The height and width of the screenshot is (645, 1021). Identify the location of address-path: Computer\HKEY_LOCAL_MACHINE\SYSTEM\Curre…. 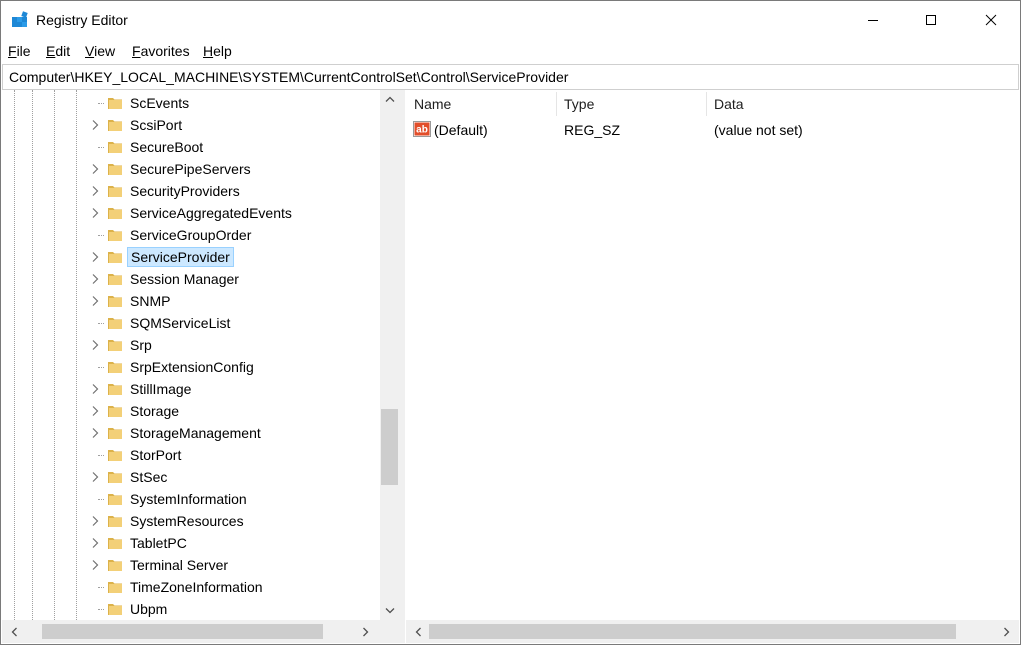
(288, 77).